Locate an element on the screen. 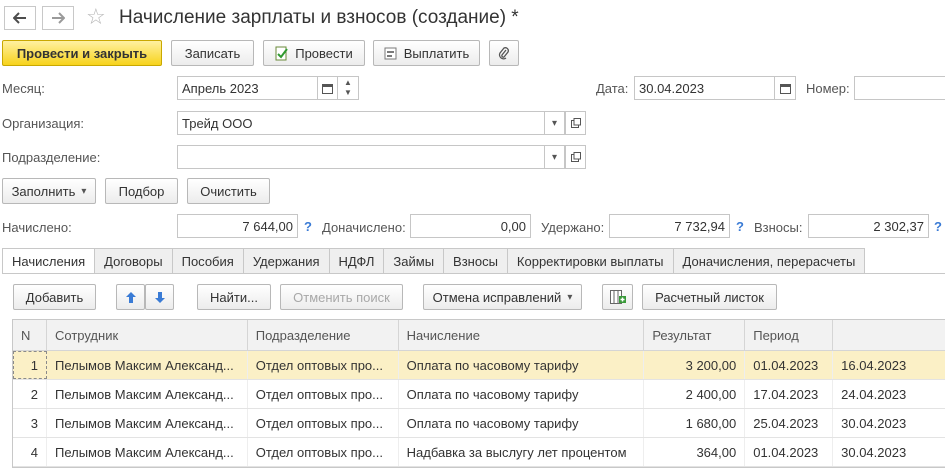  period-start-cell: 25.04.2023 is located at coordinates (789, 423).